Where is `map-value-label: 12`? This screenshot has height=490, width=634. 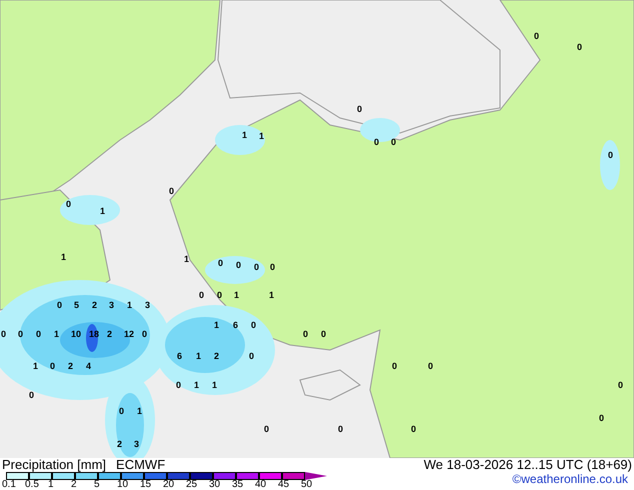
map-value-label: 12 is located at coordinates (129, 334).